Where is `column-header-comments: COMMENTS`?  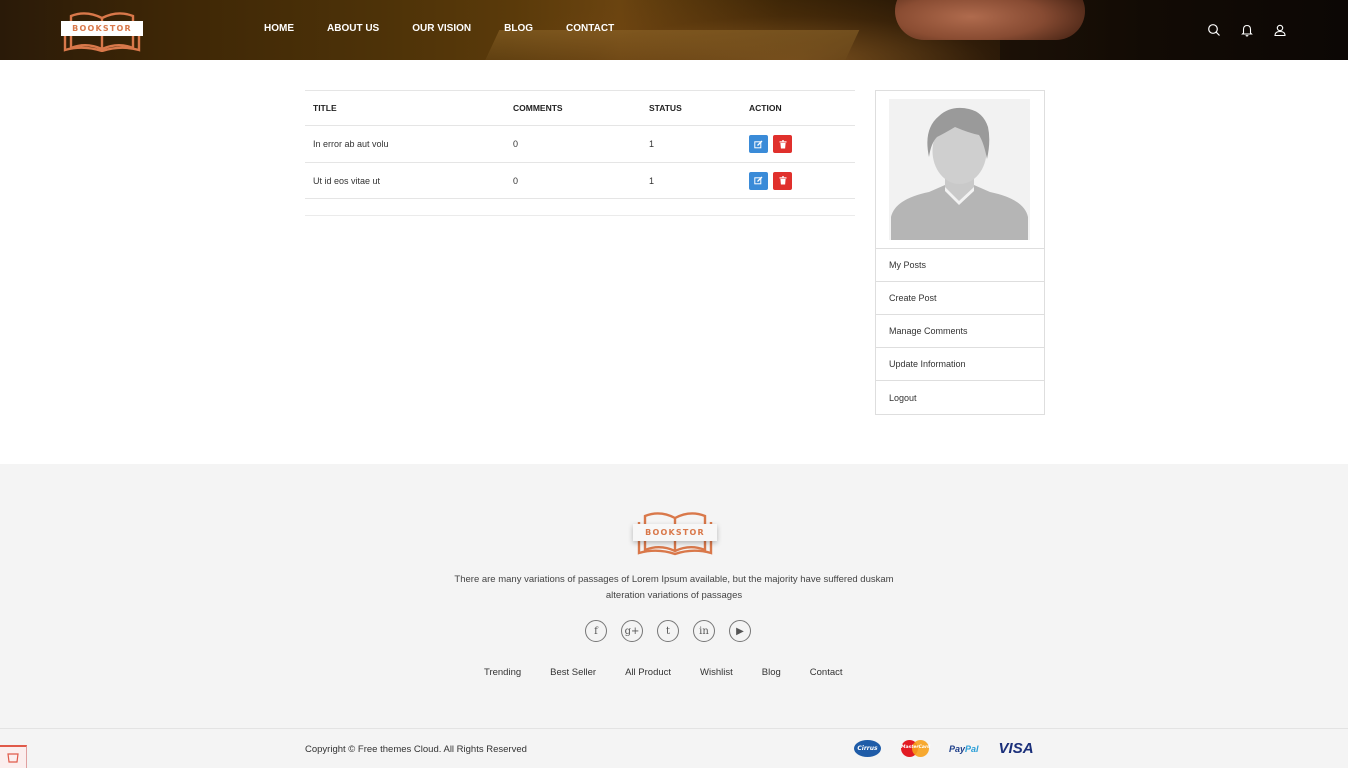
column-header-comments: COMMENTS is located at coordinates (538, 108).